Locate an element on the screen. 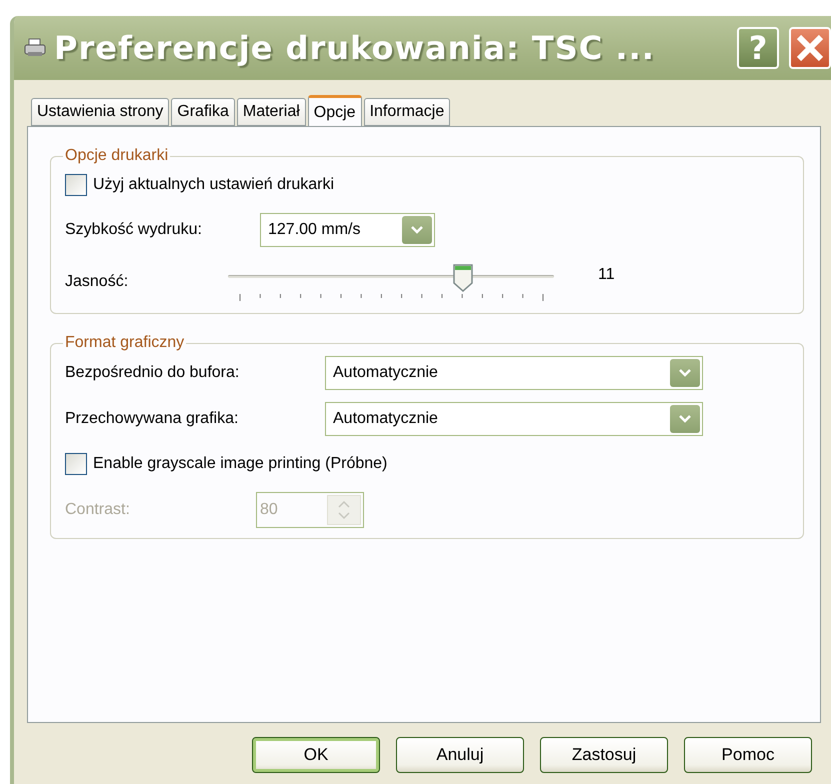 The image size is (831, 784). spin-arrows-icon is located at coordinates (344, 510).